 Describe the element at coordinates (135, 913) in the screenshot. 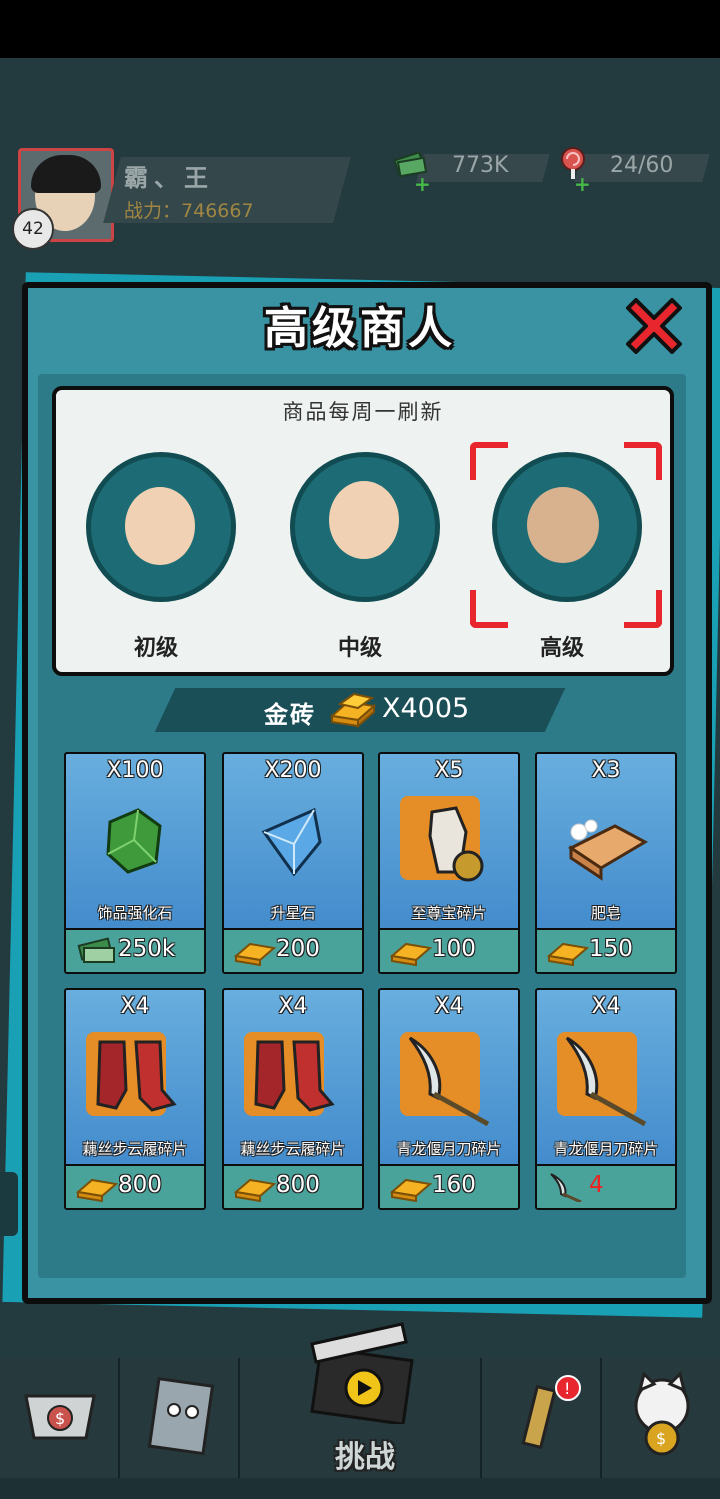

I see `item-name: 饰品强化石` at that location.